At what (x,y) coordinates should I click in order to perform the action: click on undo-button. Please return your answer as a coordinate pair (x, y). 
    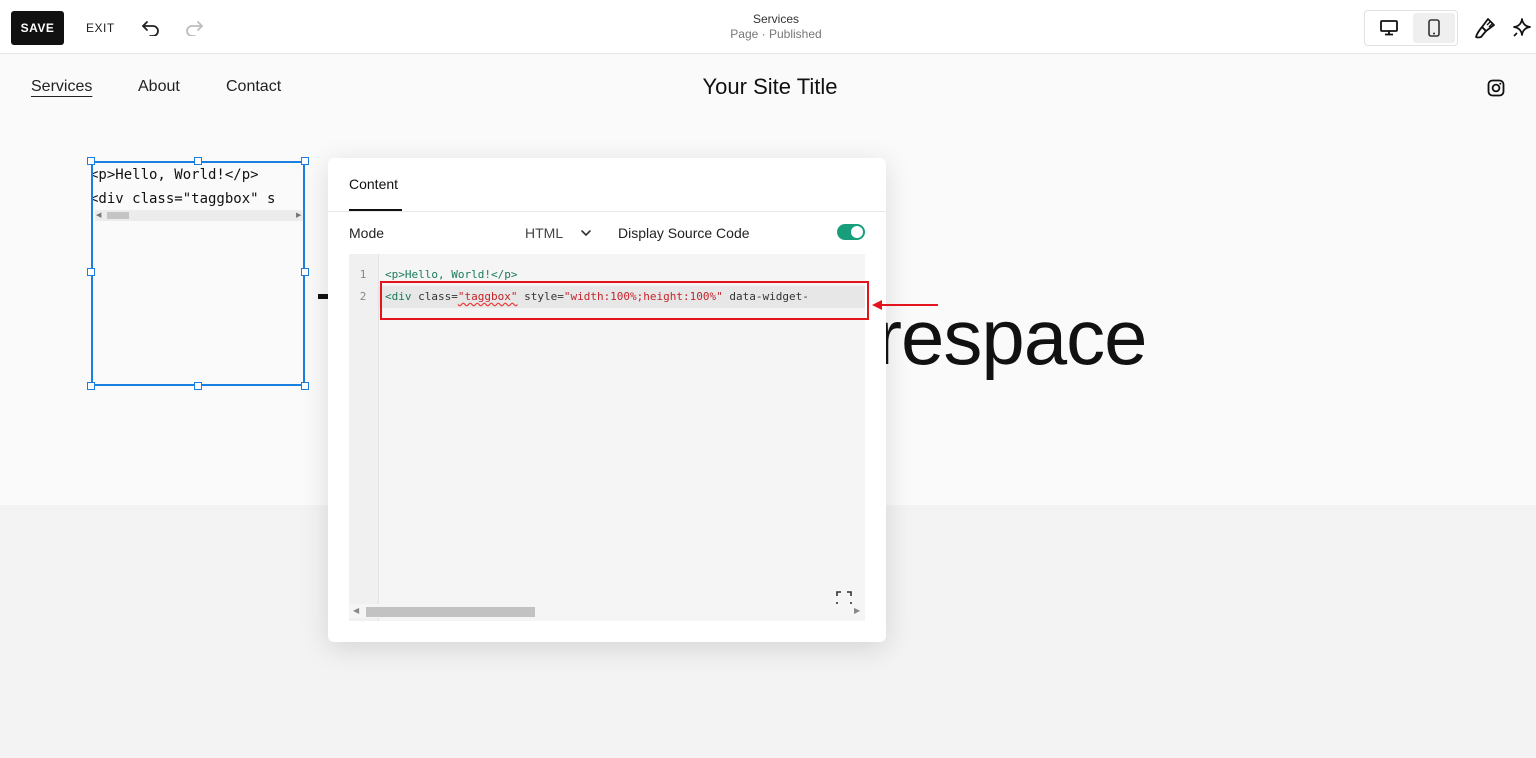
    Looking at the image, I should click on (151, 28).